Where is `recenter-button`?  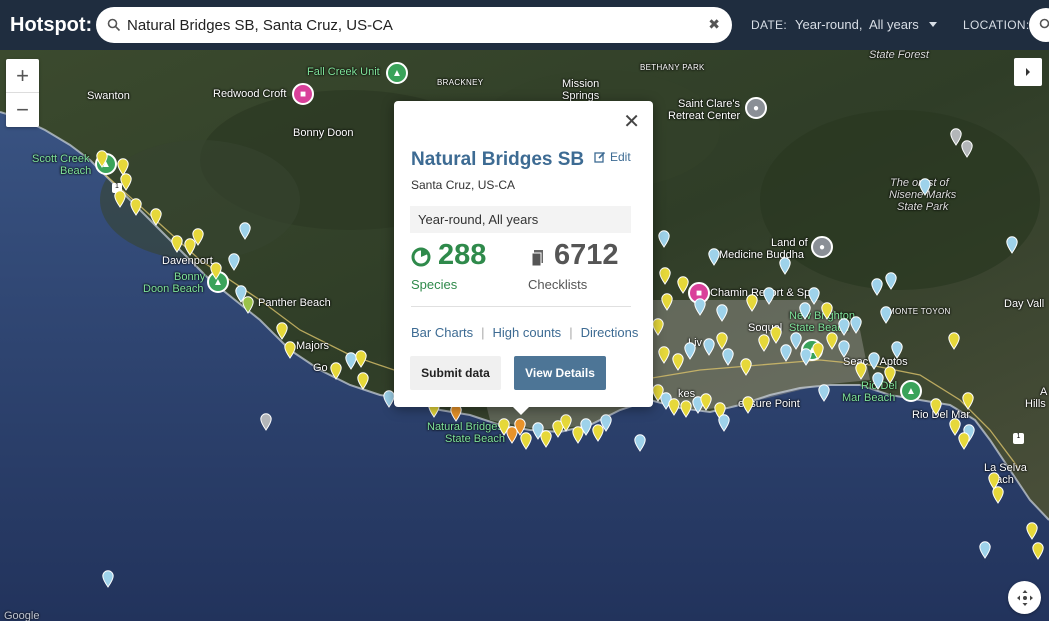
recenter-button is located at coordinates (1024, 597).